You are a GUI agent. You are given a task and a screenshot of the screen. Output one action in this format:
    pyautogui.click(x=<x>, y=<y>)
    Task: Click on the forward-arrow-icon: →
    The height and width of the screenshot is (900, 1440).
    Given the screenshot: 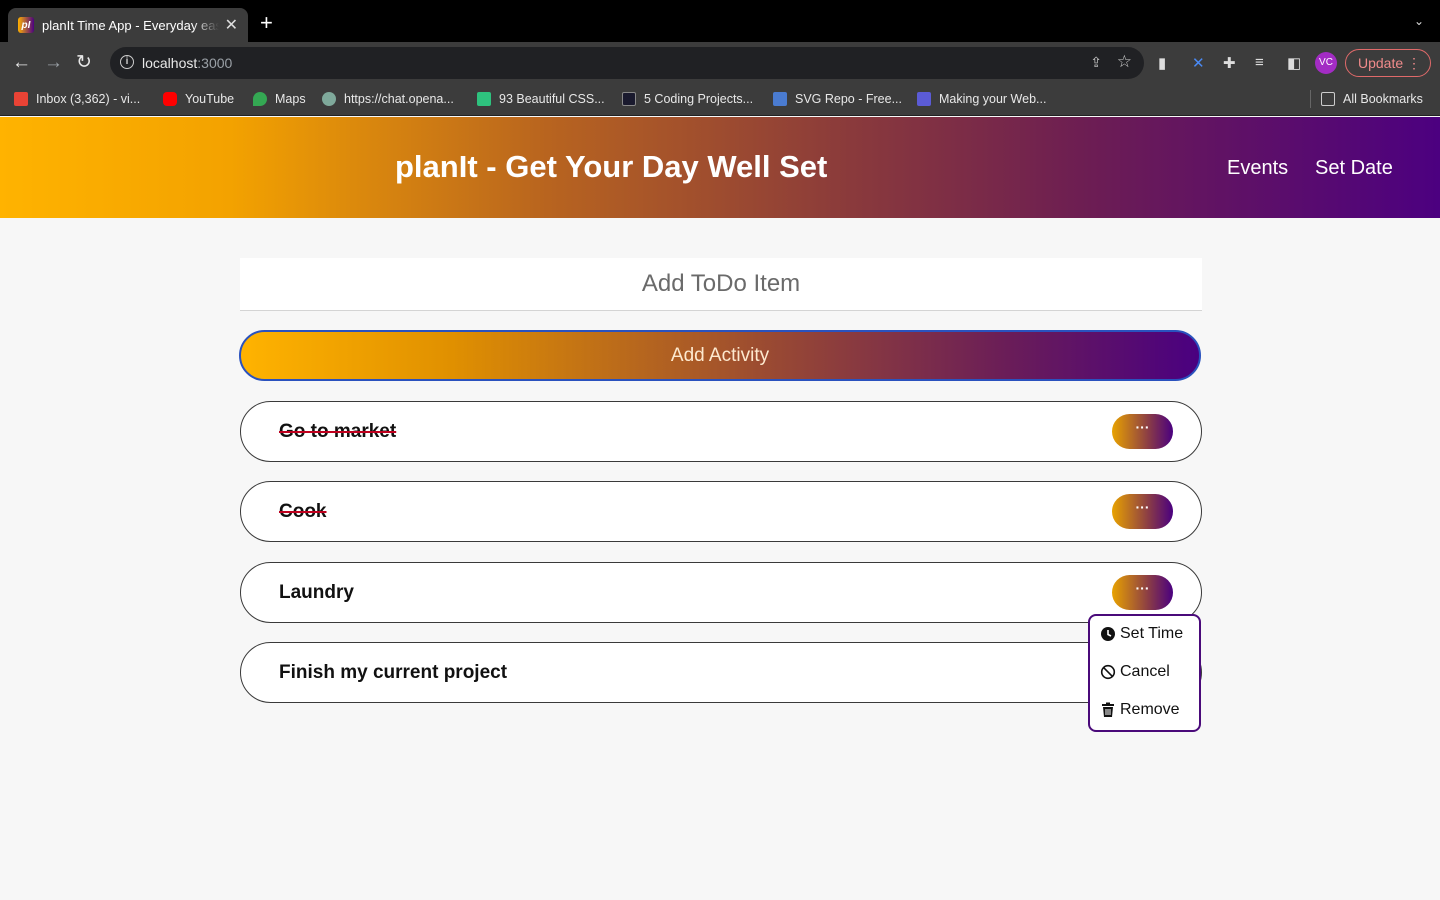 What is the action you would take?
    pyautogui.click(x=53, y=63)
    